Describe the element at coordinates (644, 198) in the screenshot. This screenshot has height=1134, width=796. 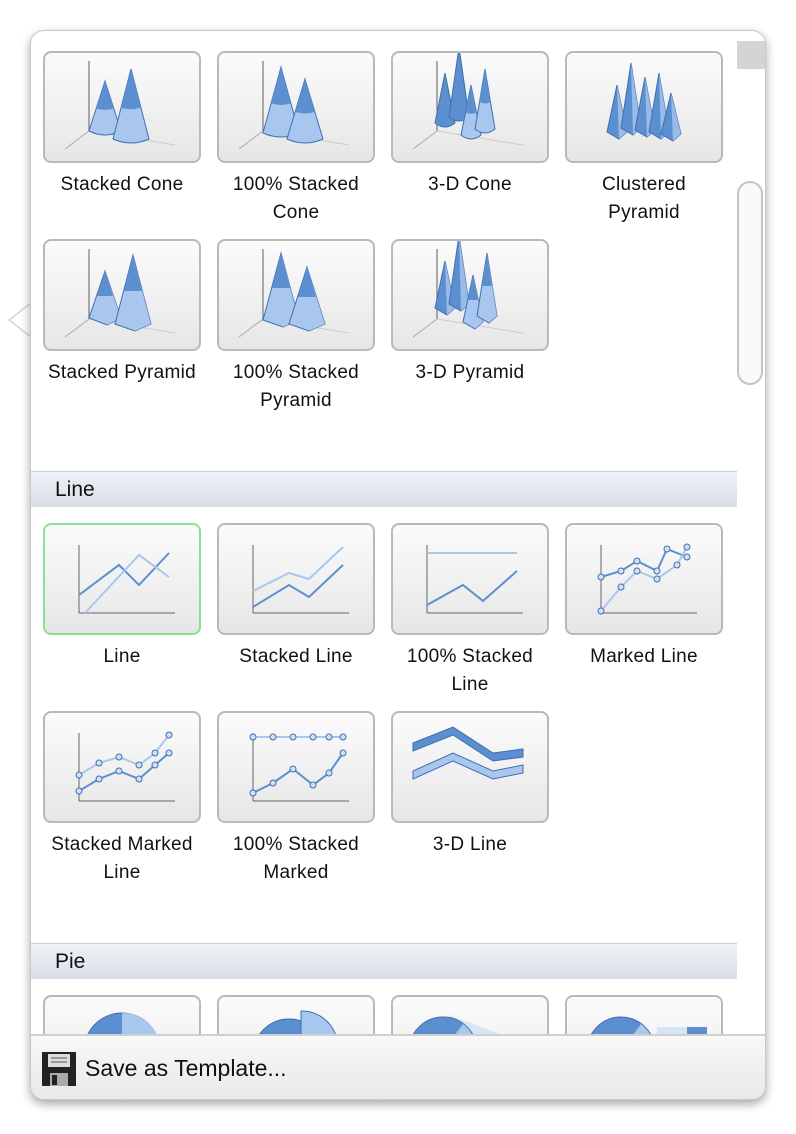
I see `chart-type-label: Clustered Pyramid` at that location.